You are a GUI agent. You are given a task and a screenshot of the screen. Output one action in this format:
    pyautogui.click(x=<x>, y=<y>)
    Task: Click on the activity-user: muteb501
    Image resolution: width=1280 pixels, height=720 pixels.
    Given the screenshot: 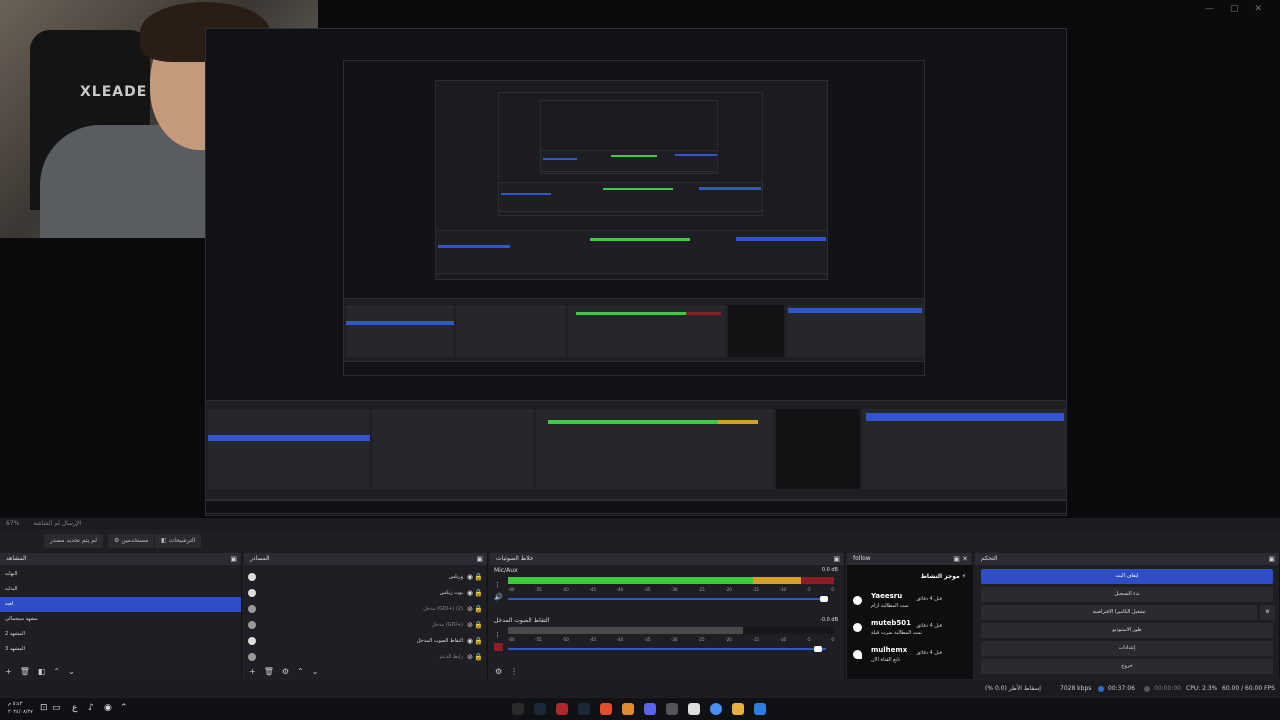 What is the action you would take?
    pyautogui.click(x=891, y=623)
    